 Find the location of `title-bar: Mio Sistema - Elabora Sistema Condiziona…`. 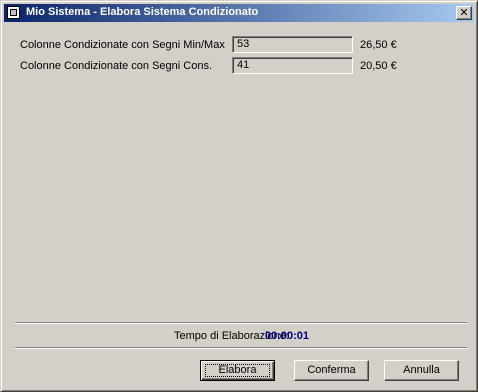

title-bar: Mio Sistema - Elabora Sistema Condiziona… is located at coordinates (239, 13).